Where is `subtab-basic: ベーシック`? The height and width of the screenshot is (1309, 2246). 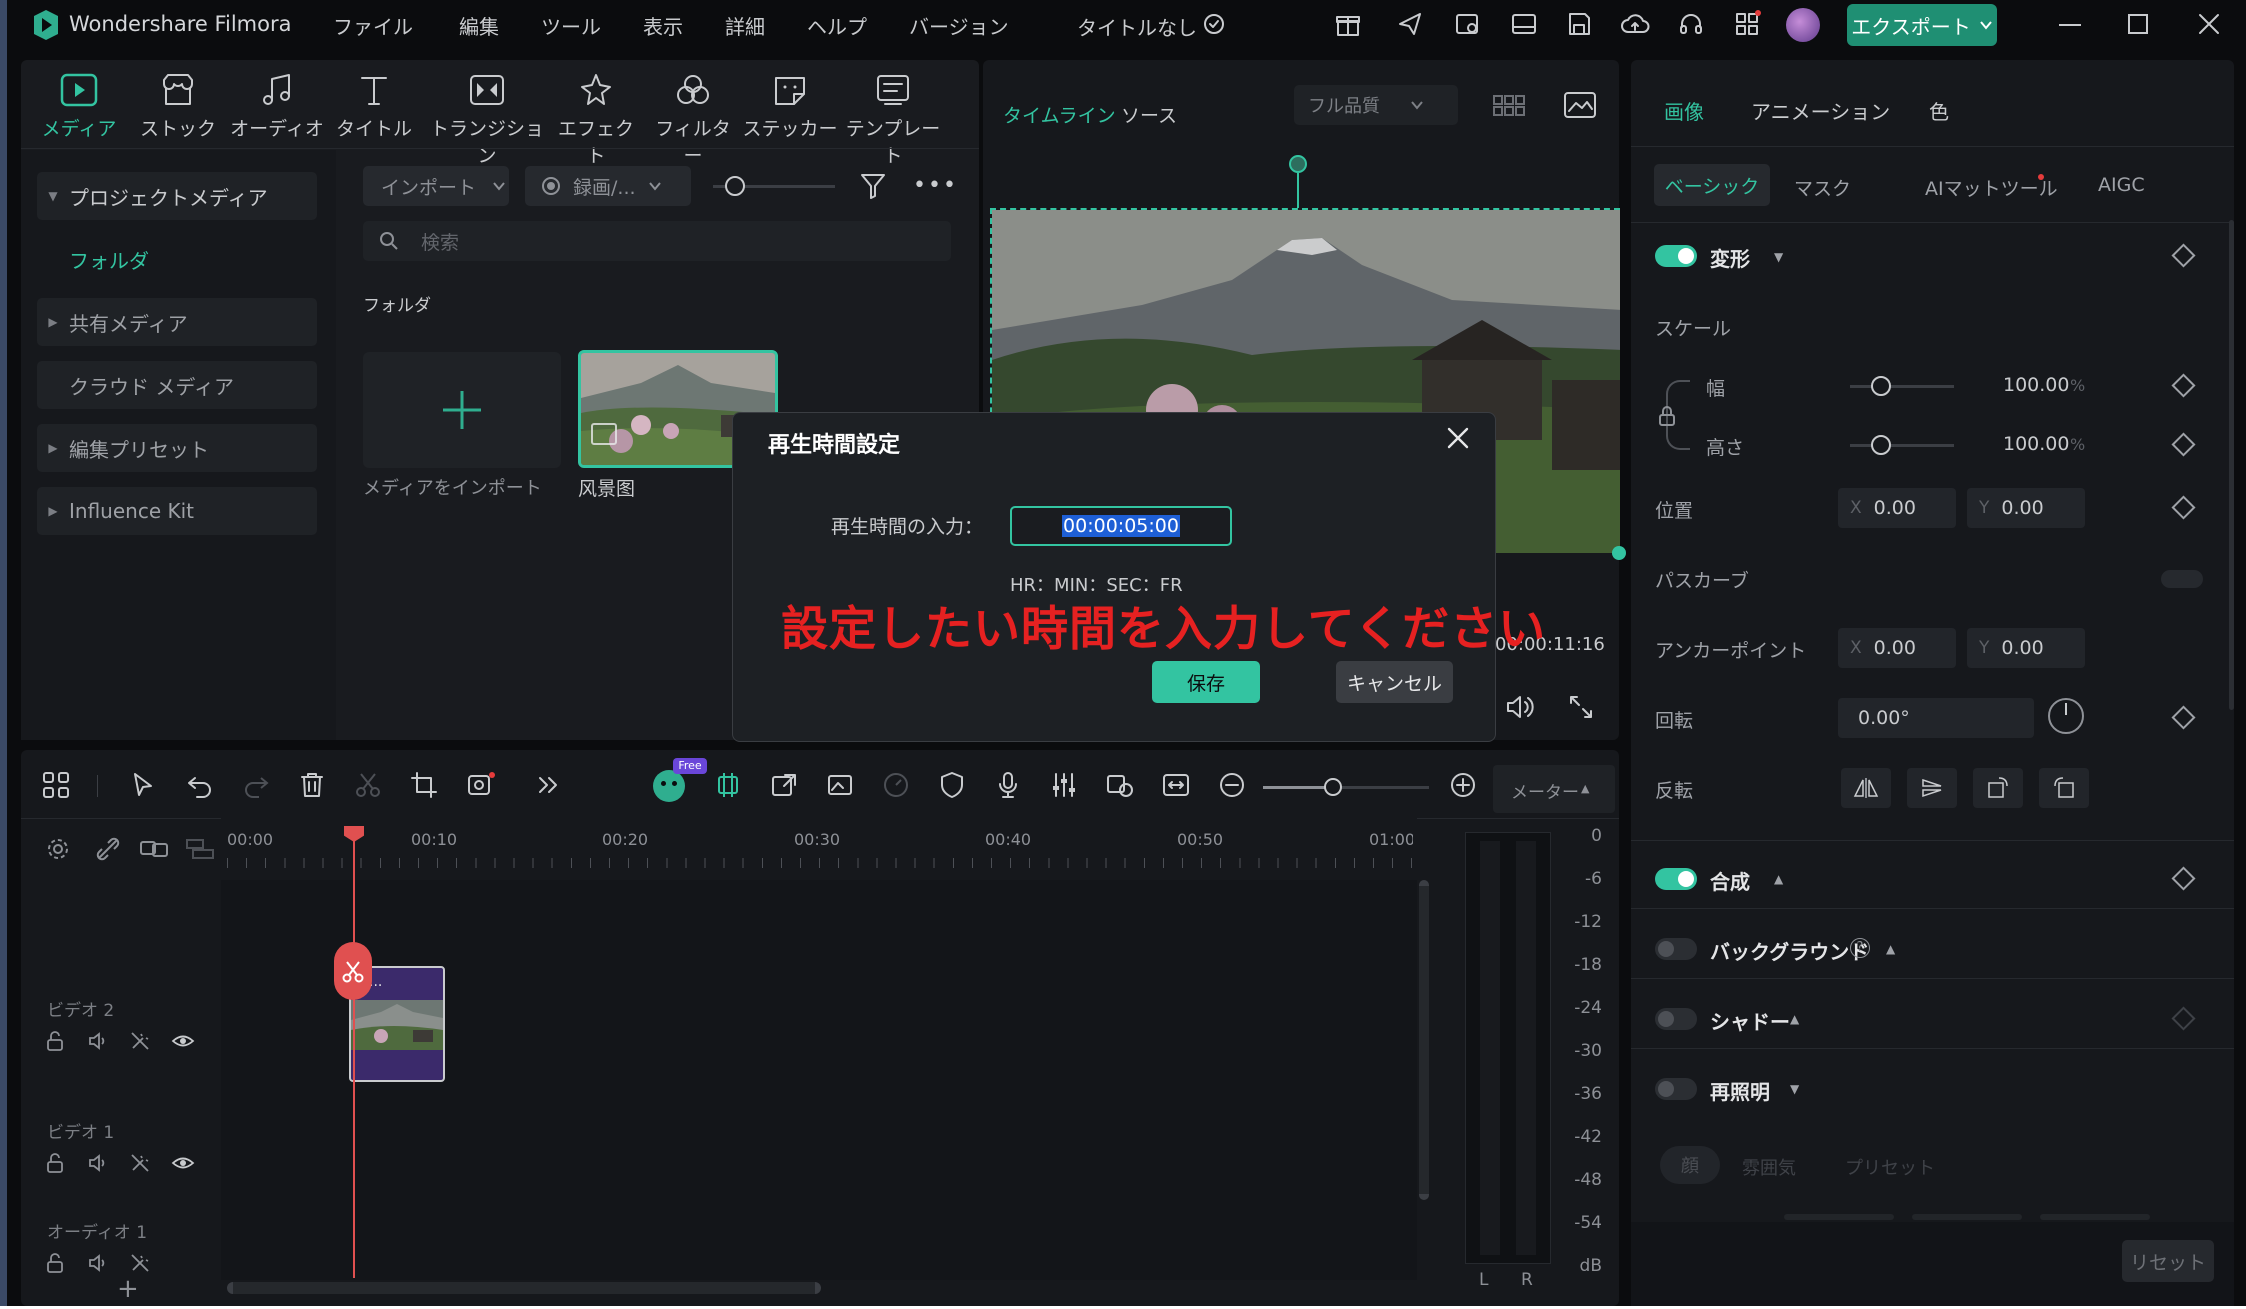 subtab-basic: ベーシック is located at coordinates (1712, 185).